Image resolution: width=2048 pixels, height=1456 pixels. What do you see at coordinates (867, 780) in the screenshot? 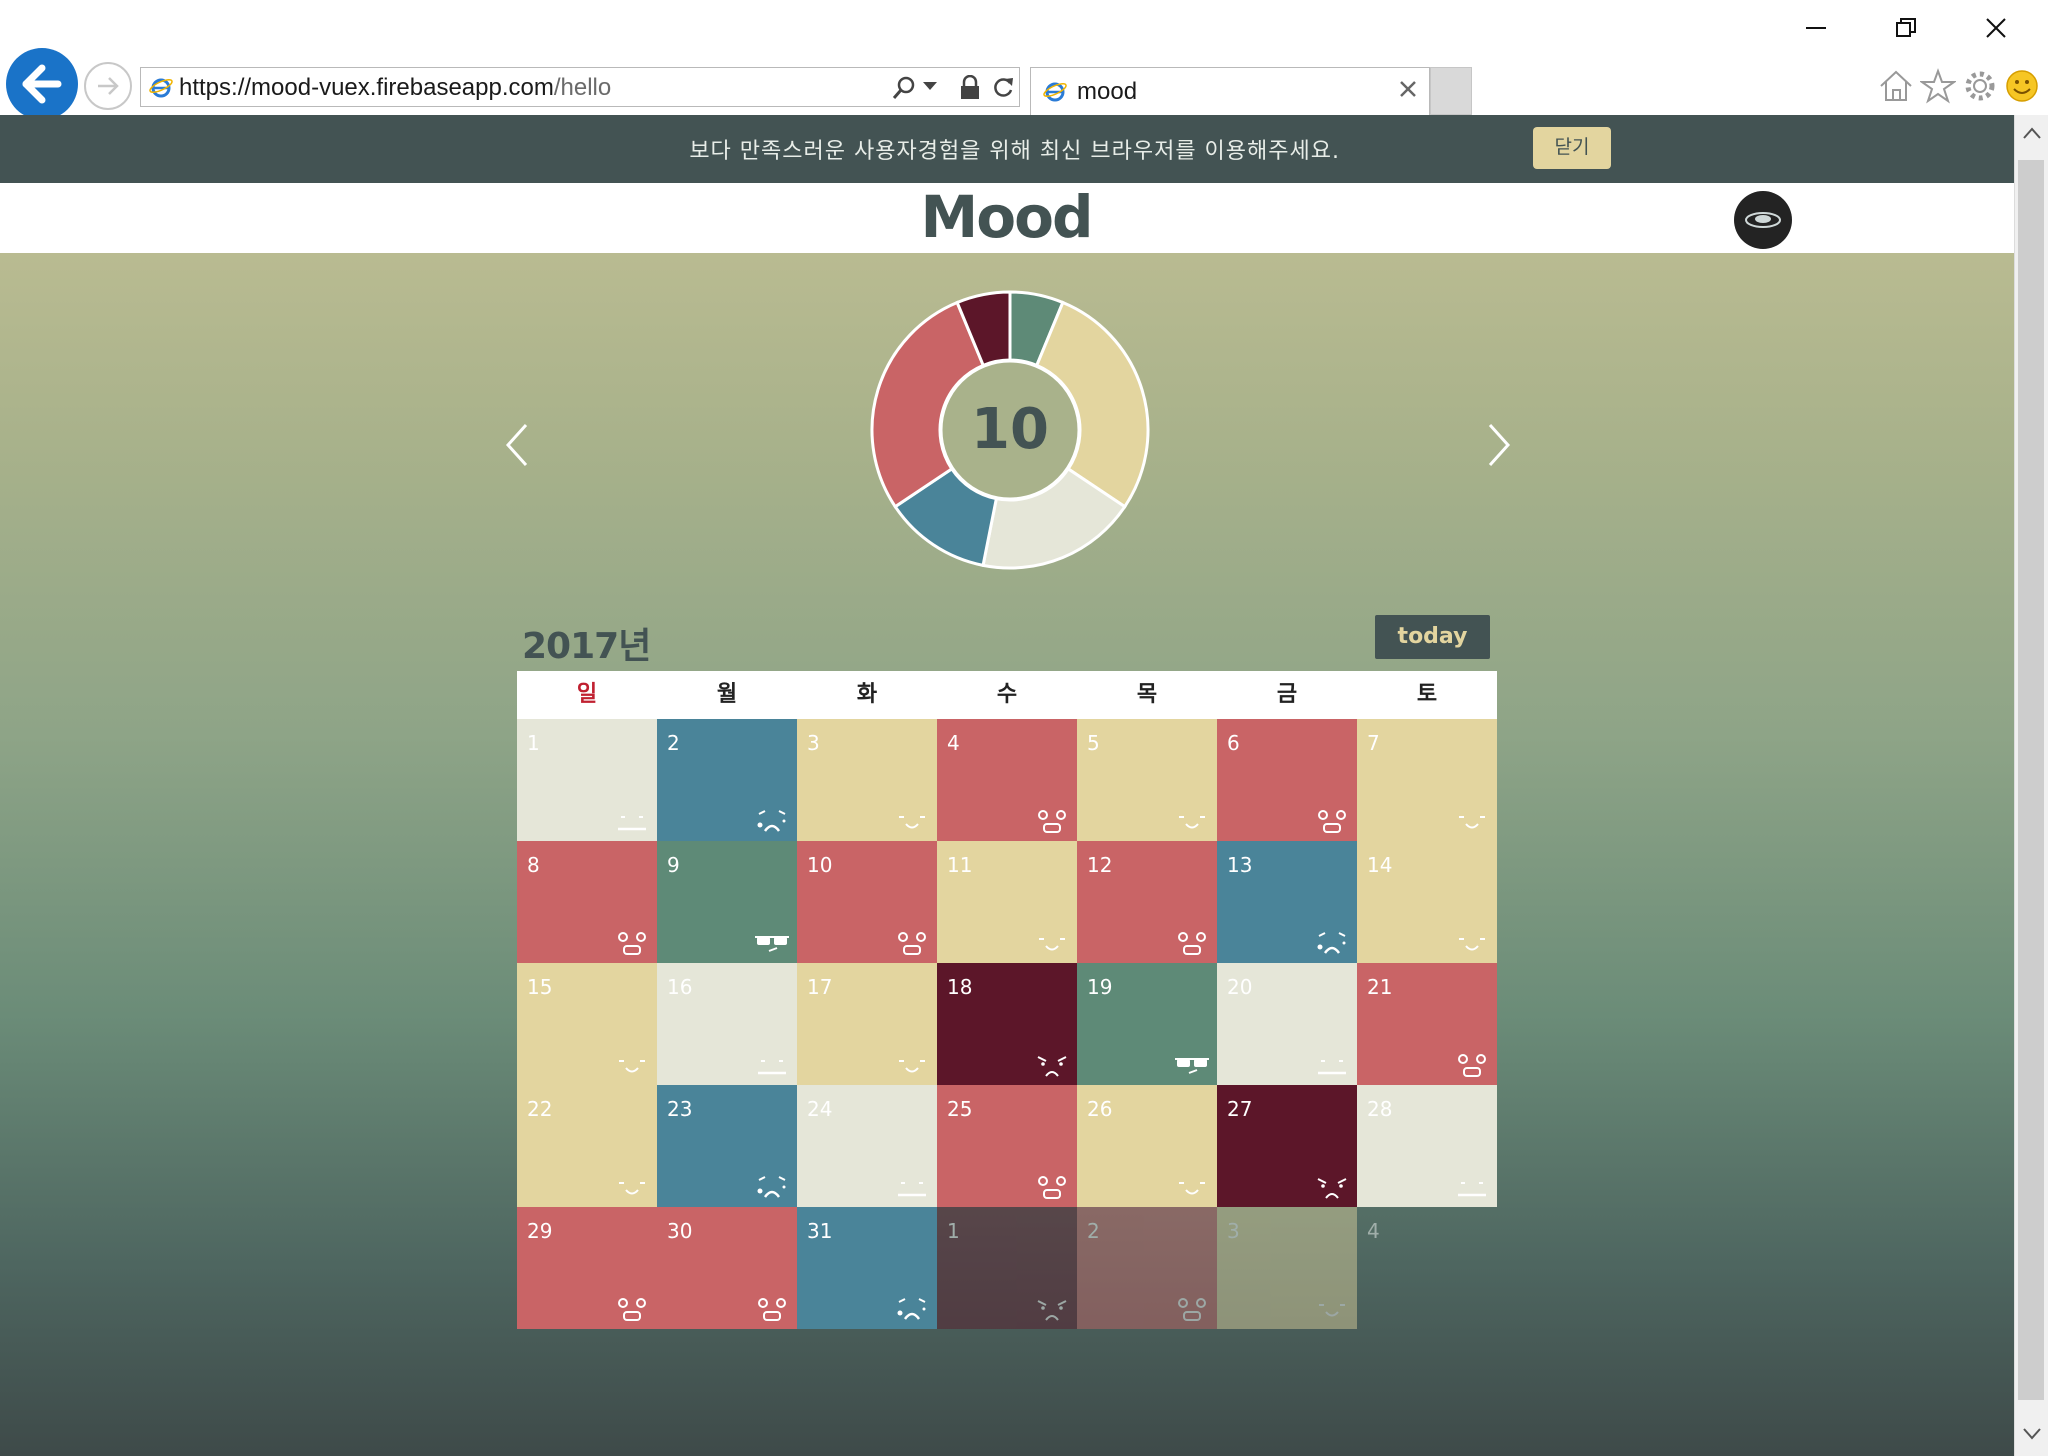
I see `calendar-day: 3` at bounding box center [867, 780].